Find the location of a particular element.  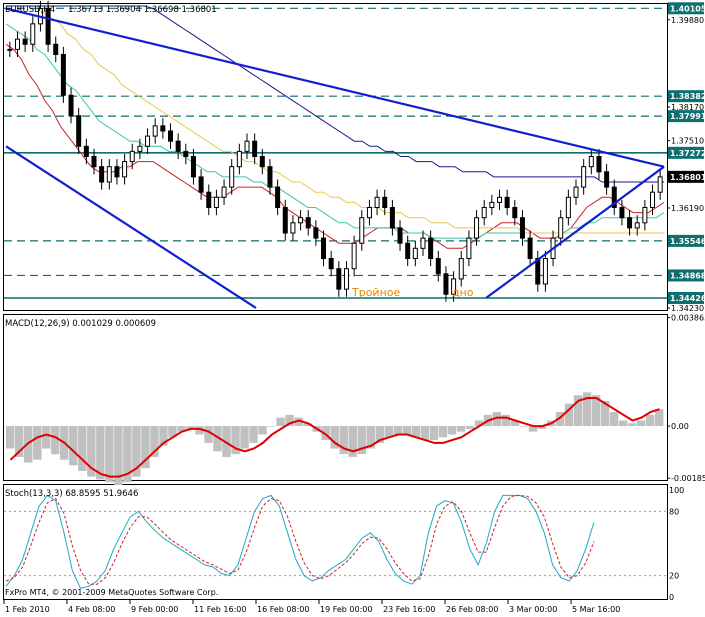

x-tick-label: 16 Feb 08:00 is located at coordinates (283, 609).